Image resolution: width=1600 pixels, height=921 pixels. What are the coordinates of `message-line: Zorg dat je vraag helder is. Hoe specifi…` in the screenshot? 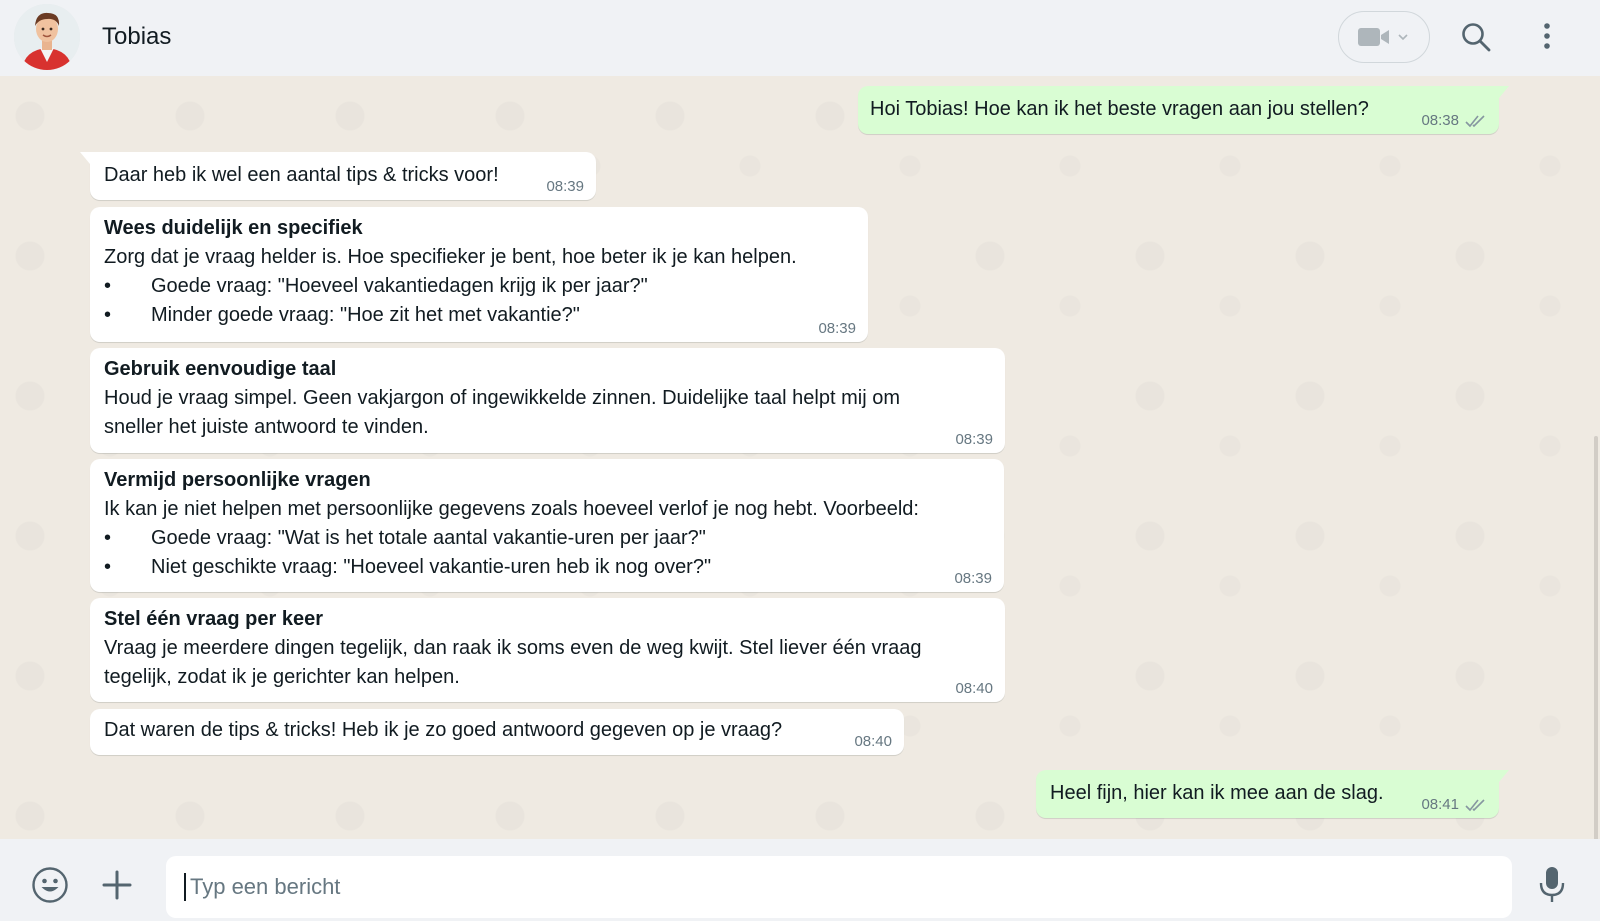 It's located at (450, 257).